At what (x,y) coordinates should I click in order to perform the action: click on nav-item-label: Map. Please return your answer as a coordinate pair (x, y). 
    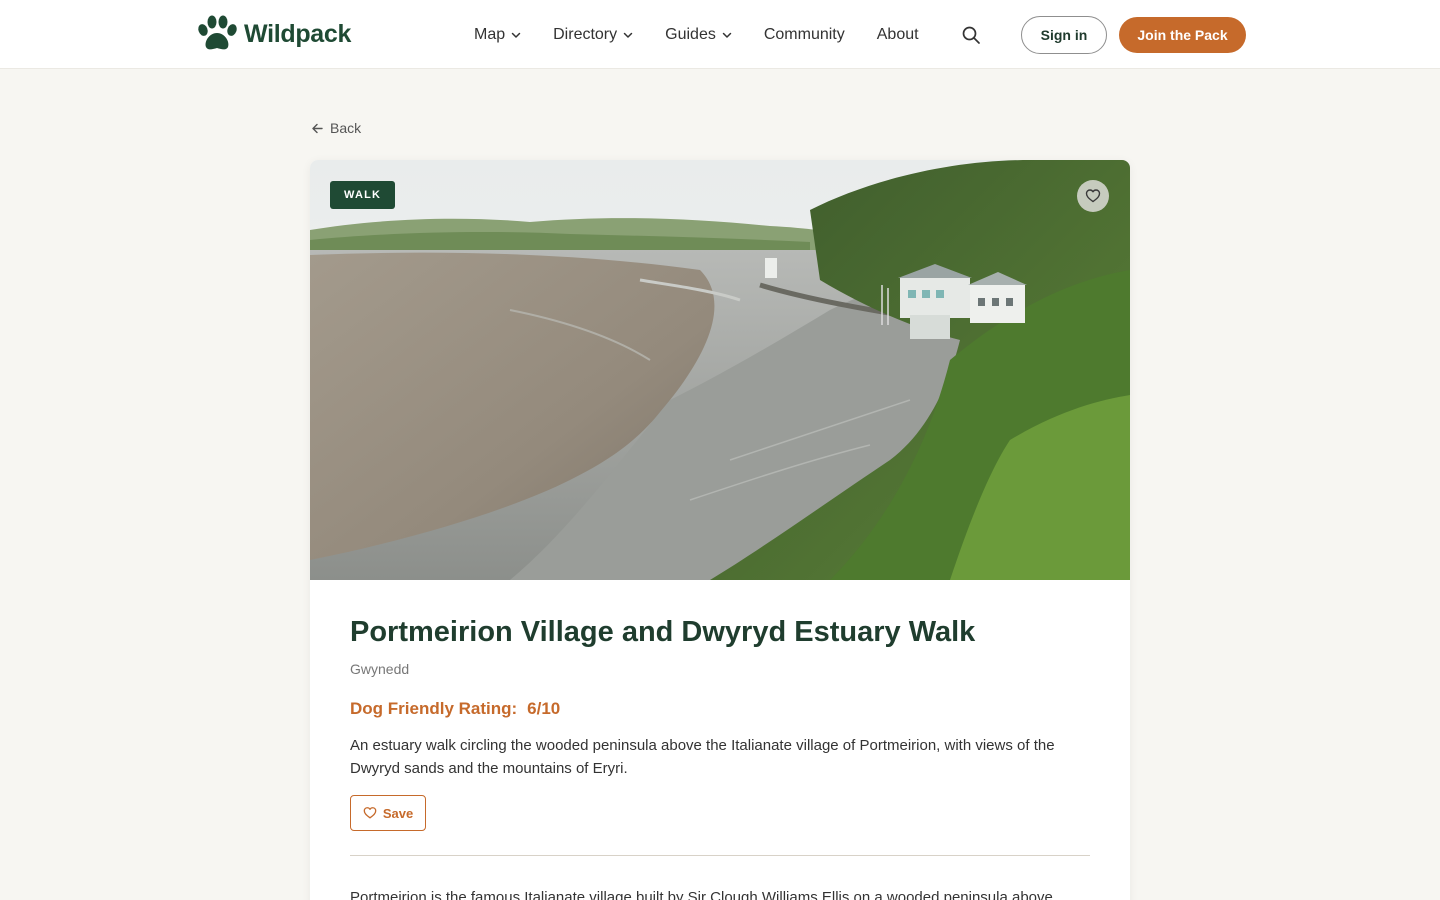
    Looking at the image, I should click on (490, 34).